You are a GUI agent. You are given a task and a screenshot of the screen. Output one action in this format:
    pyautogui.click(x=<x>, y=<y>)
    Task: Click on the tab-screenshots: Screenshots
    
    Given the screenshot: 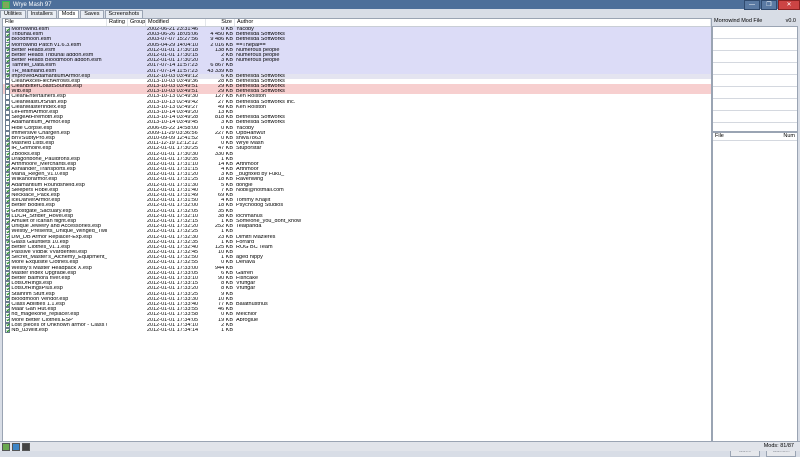 What is the action you would take?
    pyautogui.click(x=124, y=14)
    